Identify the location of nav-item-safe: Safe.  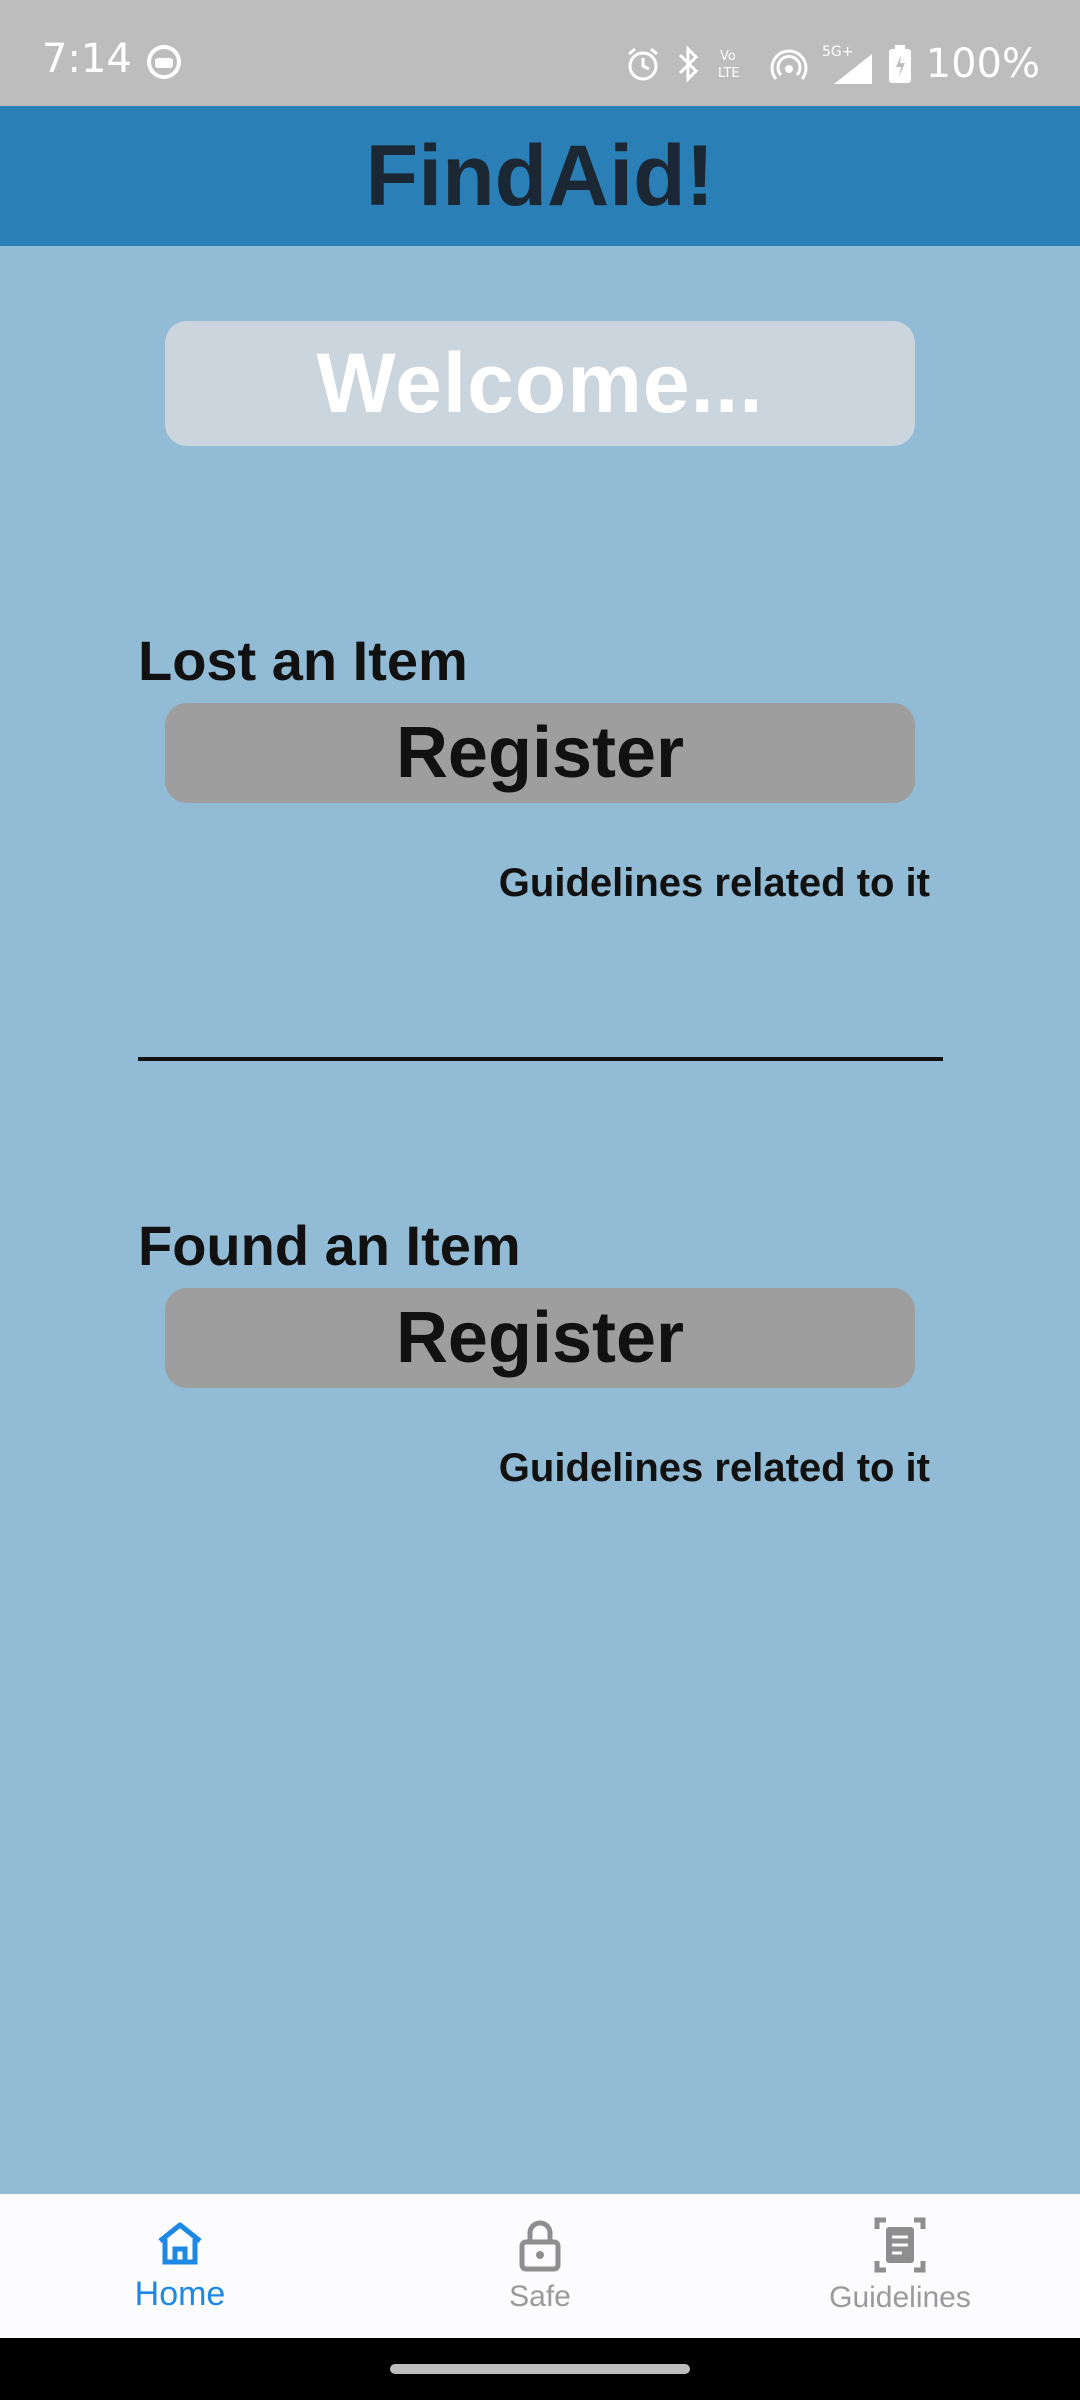
(540, 2266).